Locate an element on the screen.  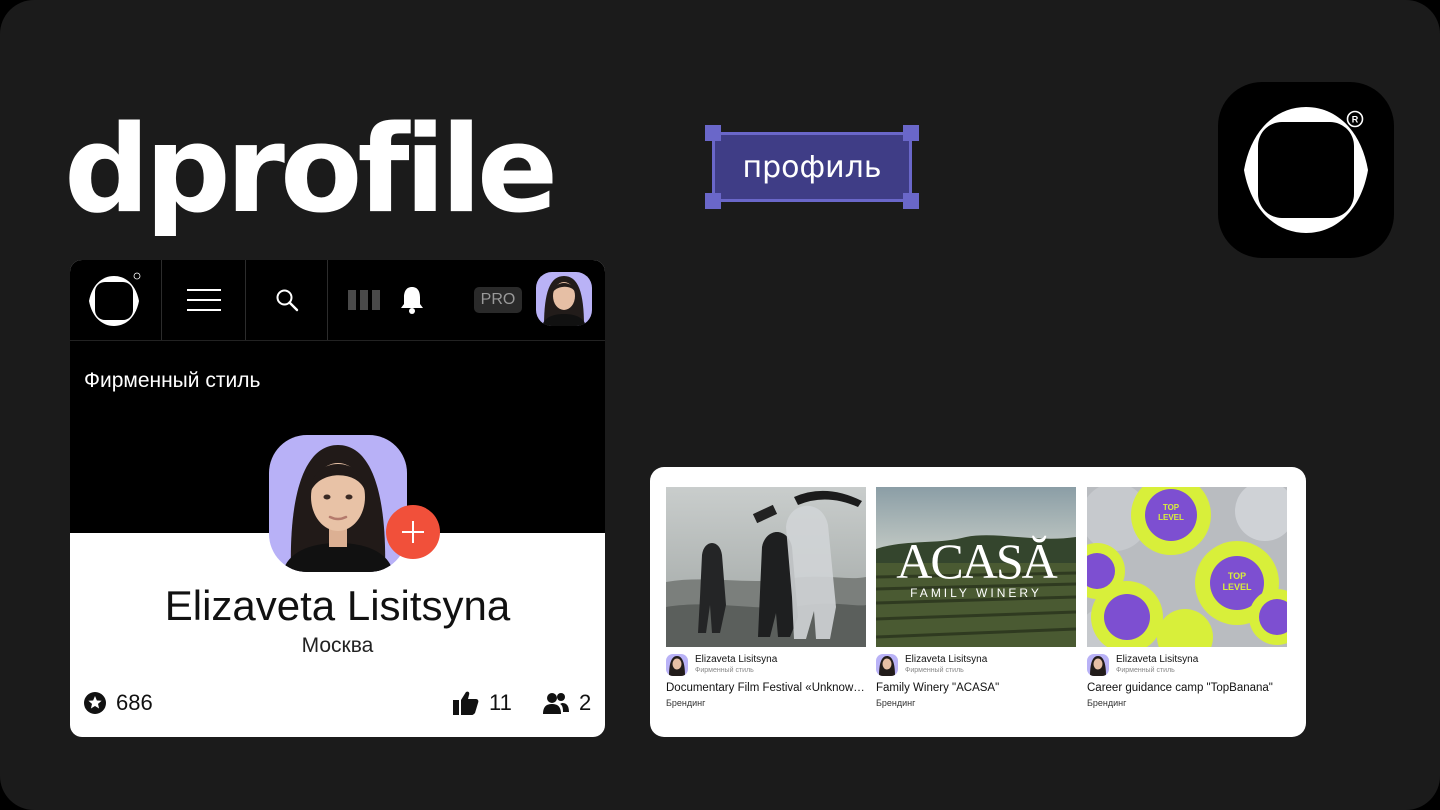
plus-icon is located at coordinates (413, 532).